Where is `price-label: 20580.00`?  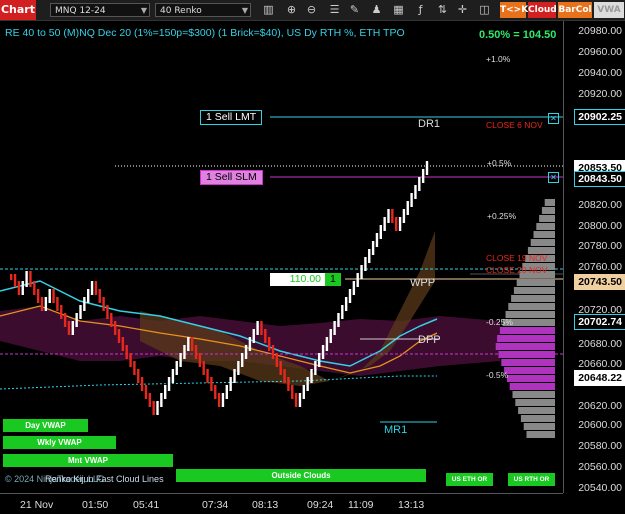 price-label: 20580.00 is located at coordinates (600, 446).